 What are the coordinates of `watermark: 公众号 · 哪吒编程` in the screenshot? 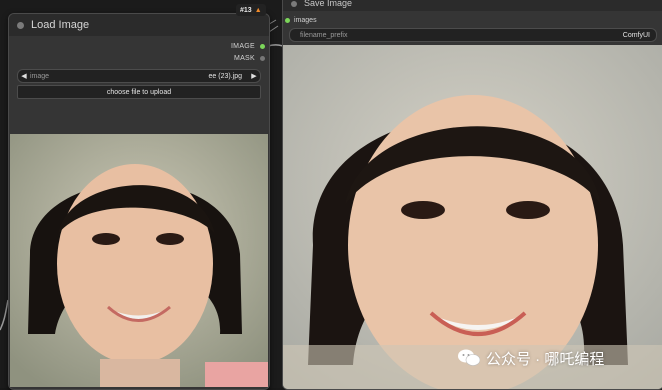 It's located at (531, 358).